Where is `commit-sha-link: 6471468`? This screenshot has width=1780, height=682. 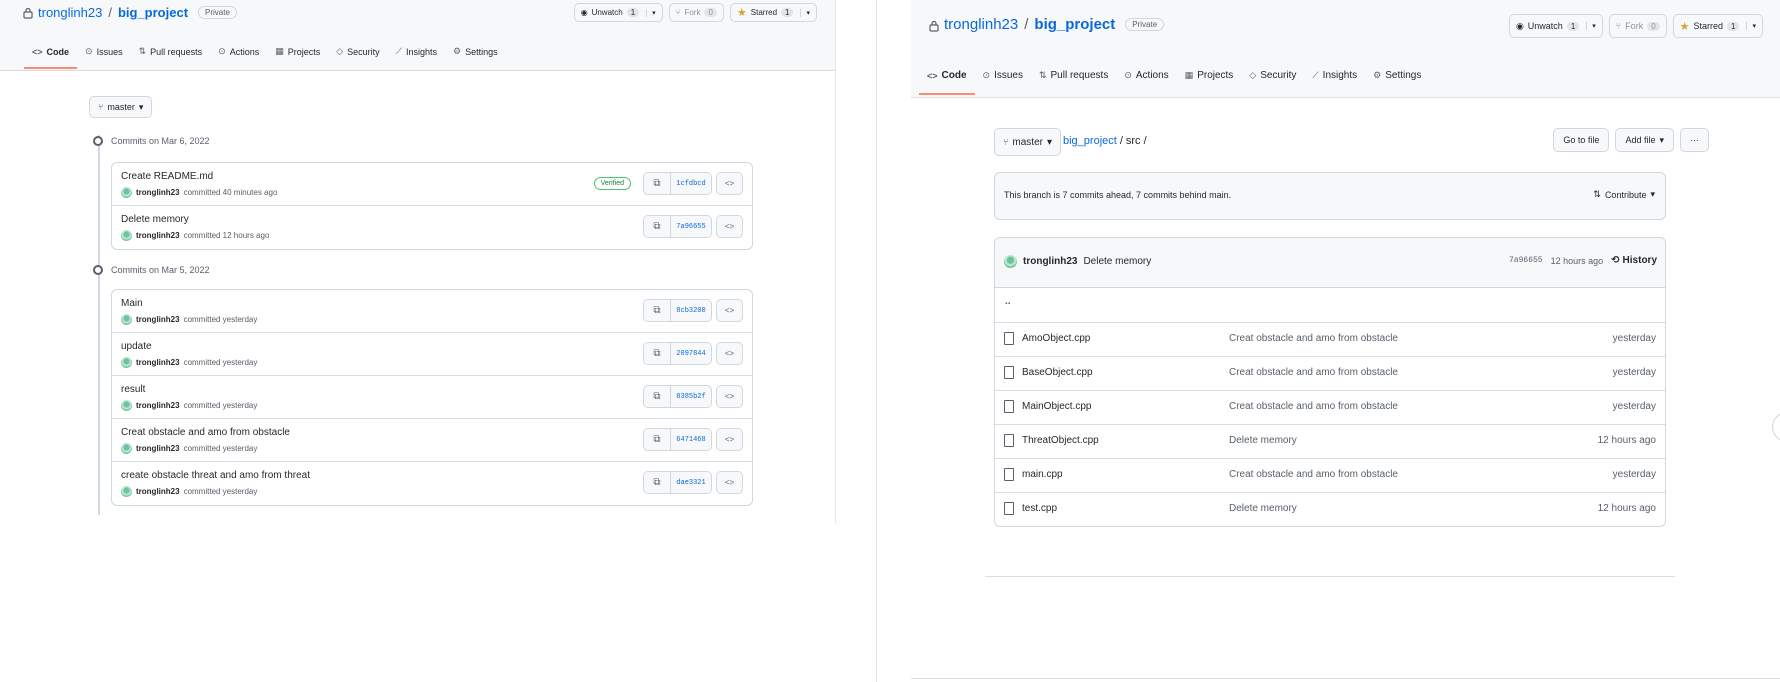
commit-sha-link: 6471468 is located at coordinates (691, 439).